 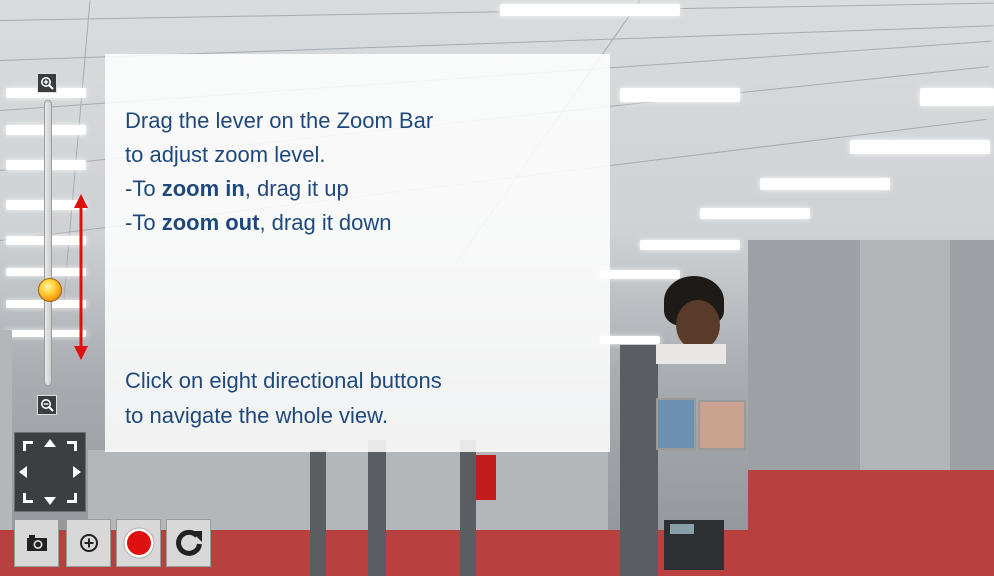 What do you see at coordinates (325, 222) in the screenshot?
I see `zoom-out-suffix: , drag it down` at bounding box center [325, 222].